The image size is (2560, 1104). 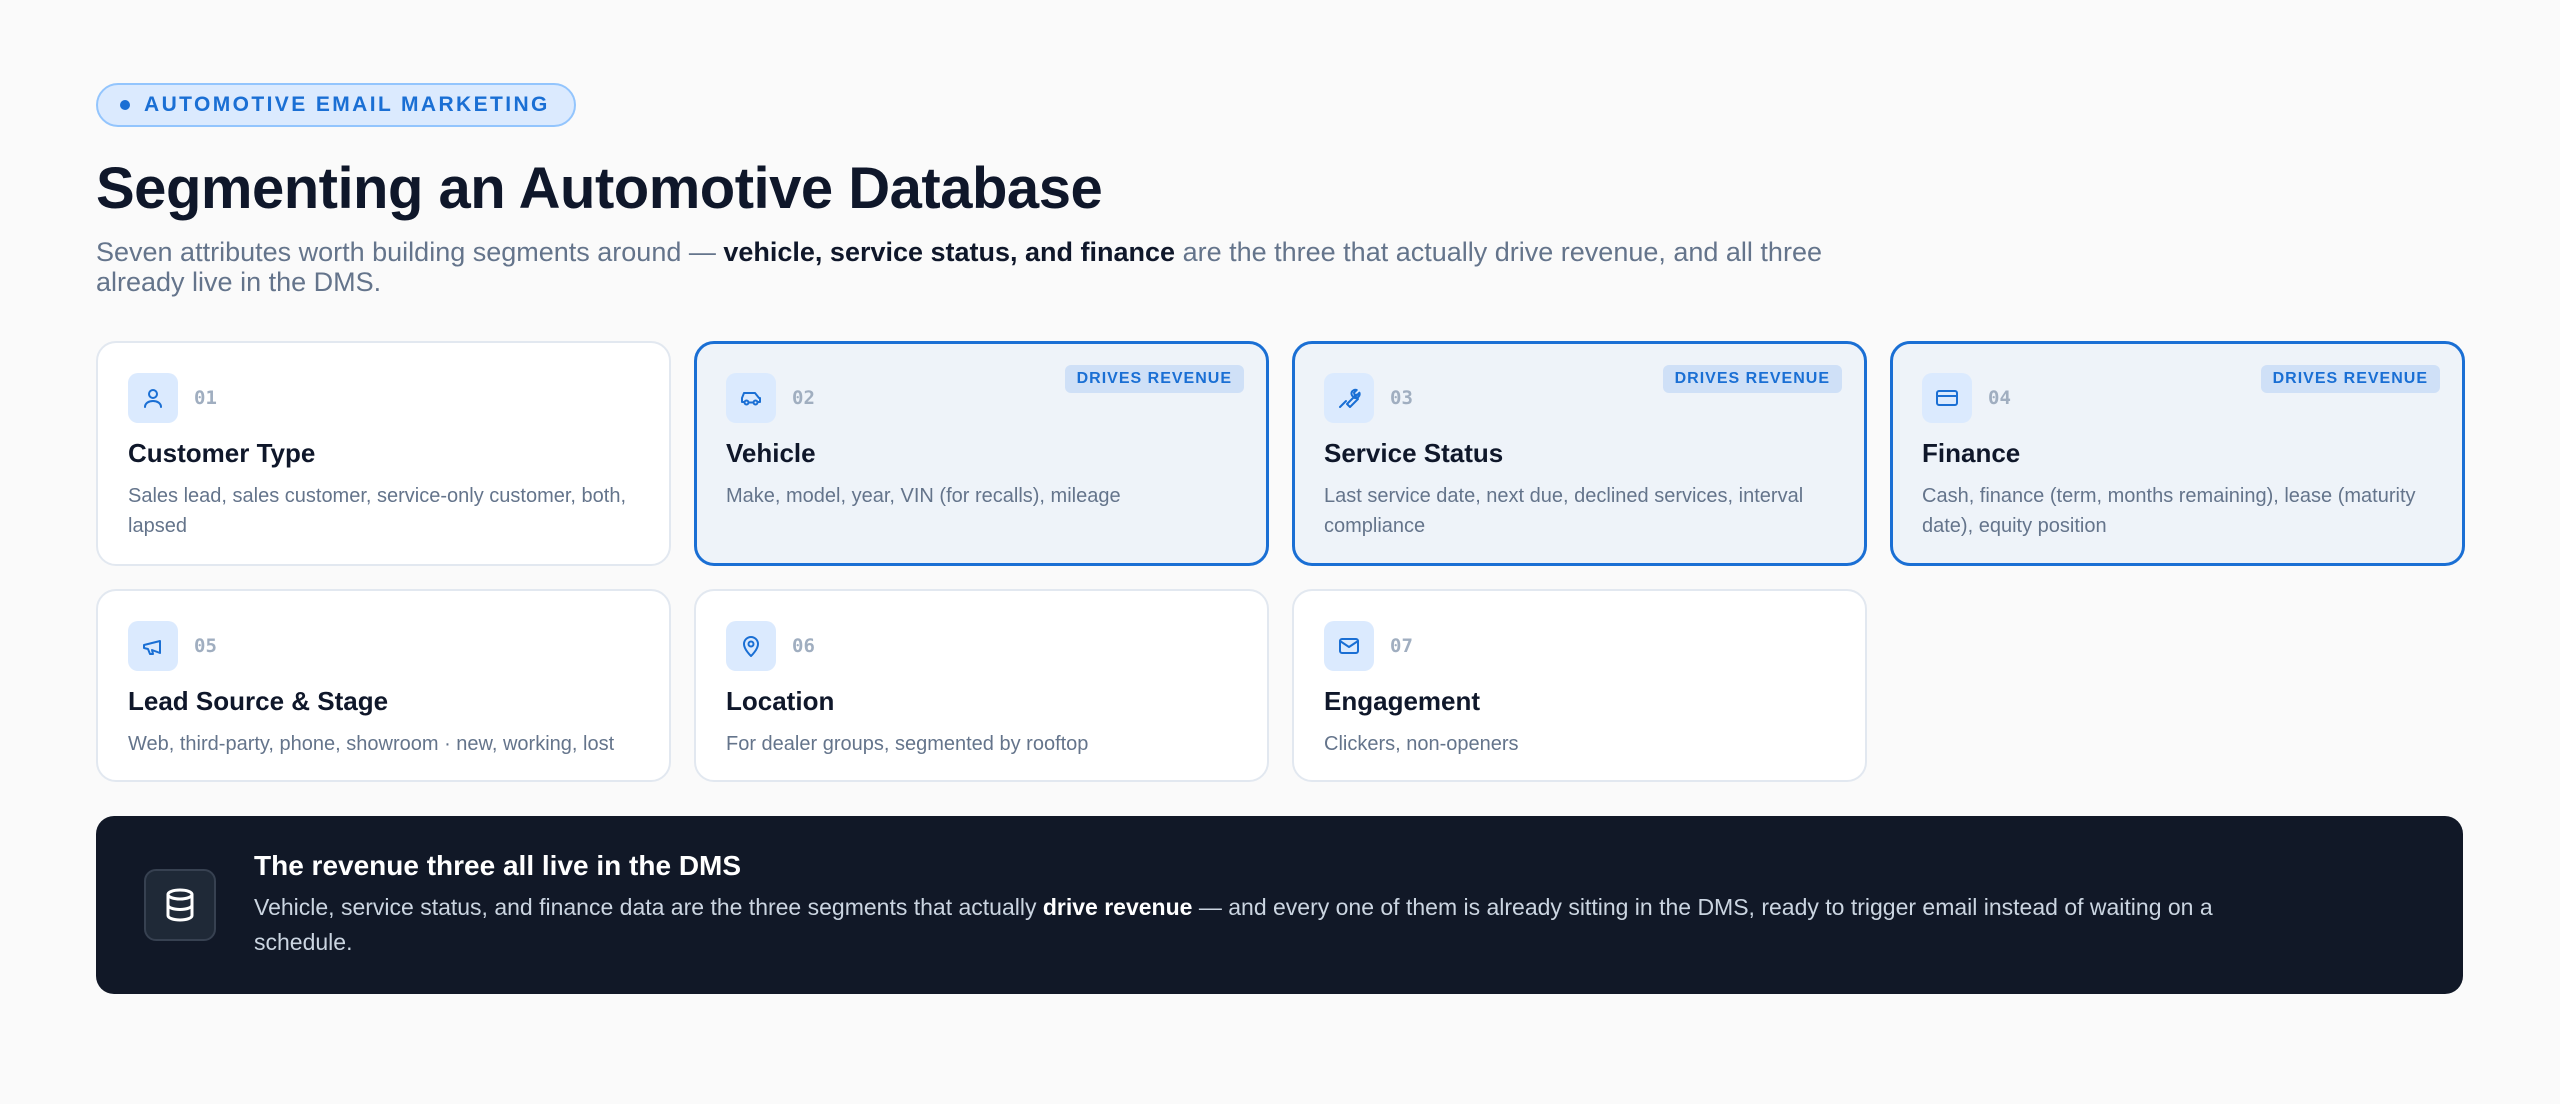 What do you see at coordinates (1117, 907) in the screenshot?
I see `banner-body-emphasis: drive revenue` at bounding box center [1117, 907].